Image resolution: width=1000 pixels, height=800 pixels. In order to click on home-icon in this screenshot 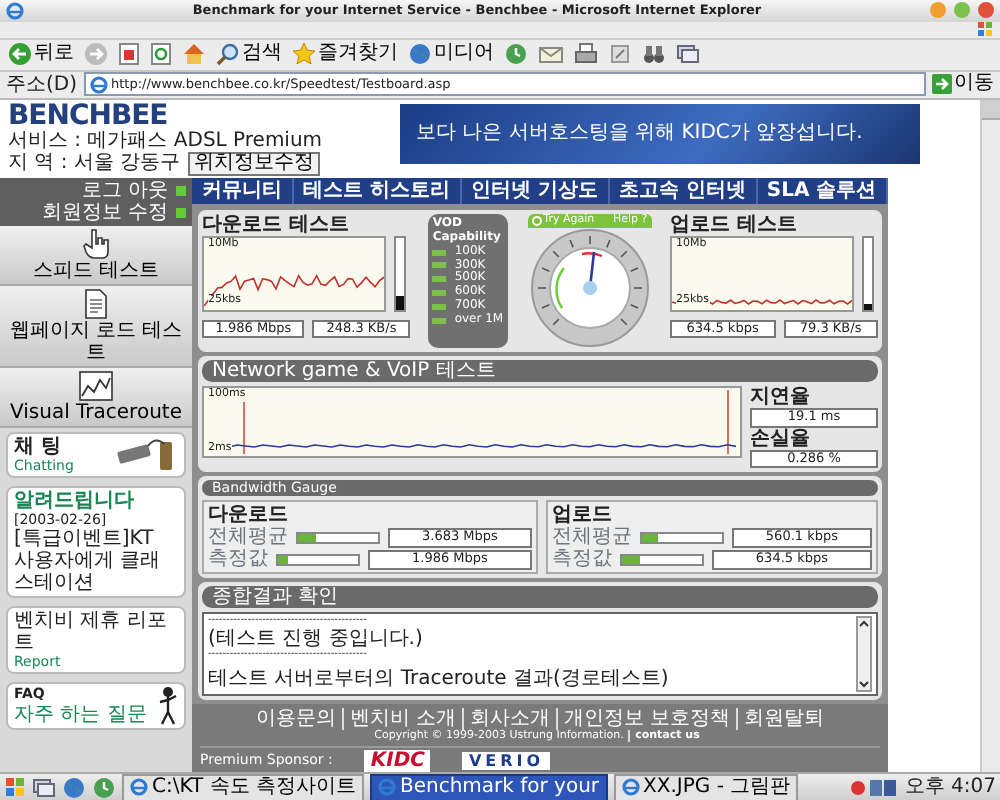, I will do `click(194, 54)`.